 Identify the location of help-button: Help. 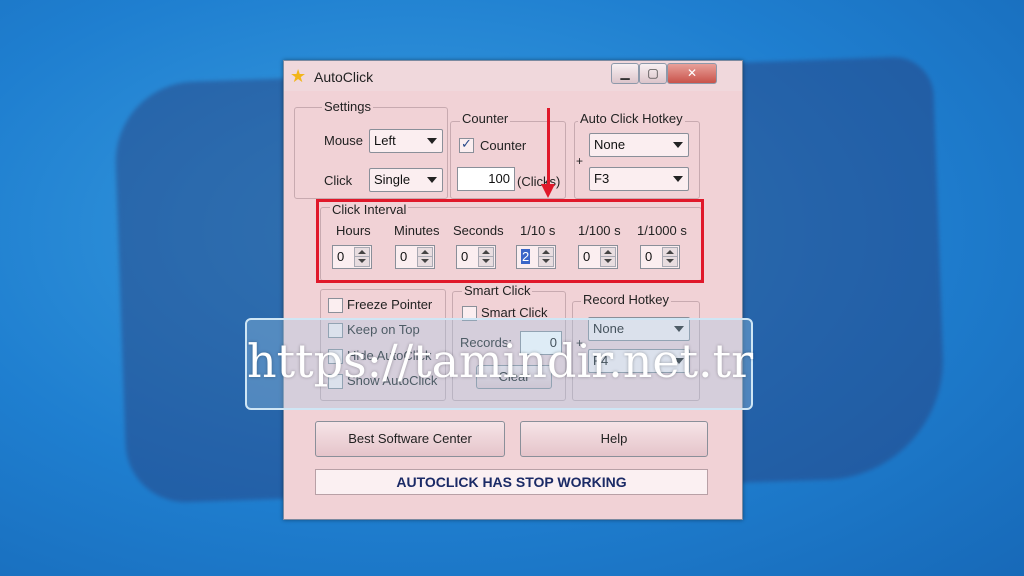
(614, 439).